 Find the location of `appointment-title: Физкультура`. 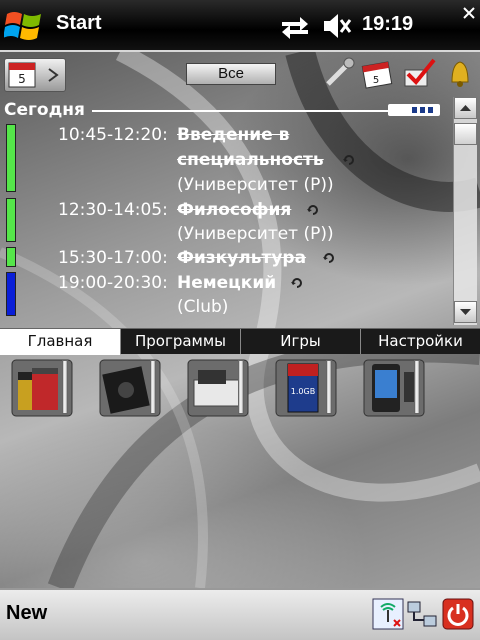

appointment-title: Физкультура is located at coordinates (241, 258).